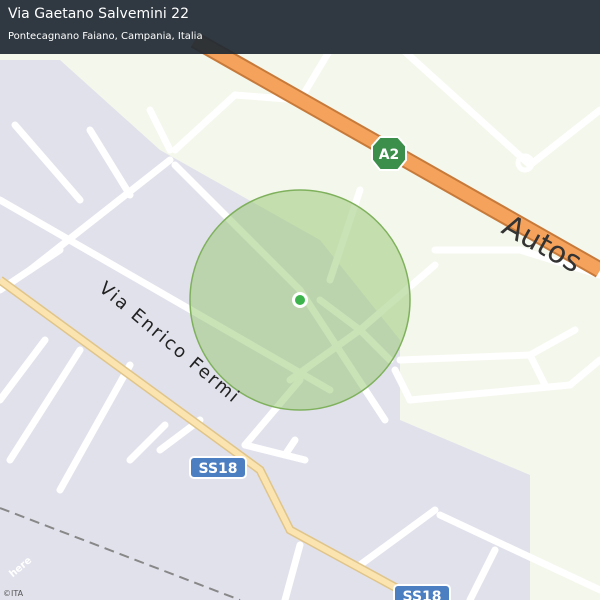  I want to click on address-locality: Pontecagnano Faiano, Campania, Italia, so click(105, 36).